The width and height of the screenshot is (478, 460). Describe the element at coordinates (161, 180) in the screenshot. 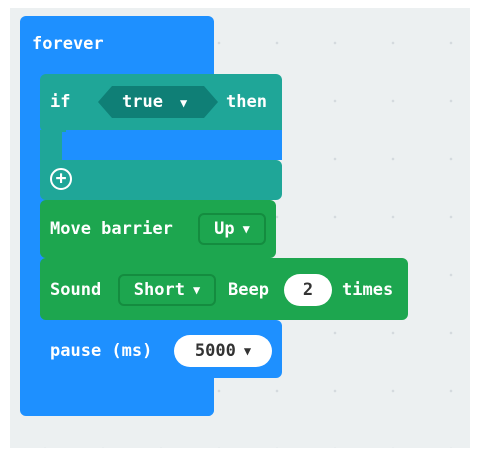

I see `if-block-footer` at that location.